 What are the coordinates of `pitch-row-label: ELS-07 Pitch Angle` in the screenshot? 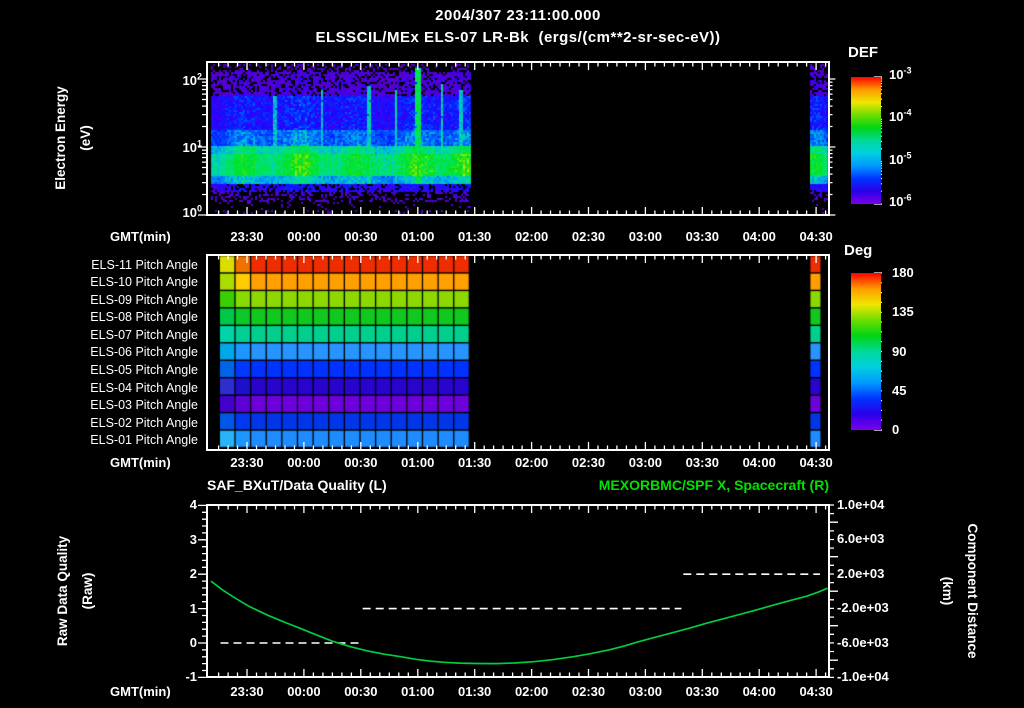 It's located at (144, 334).